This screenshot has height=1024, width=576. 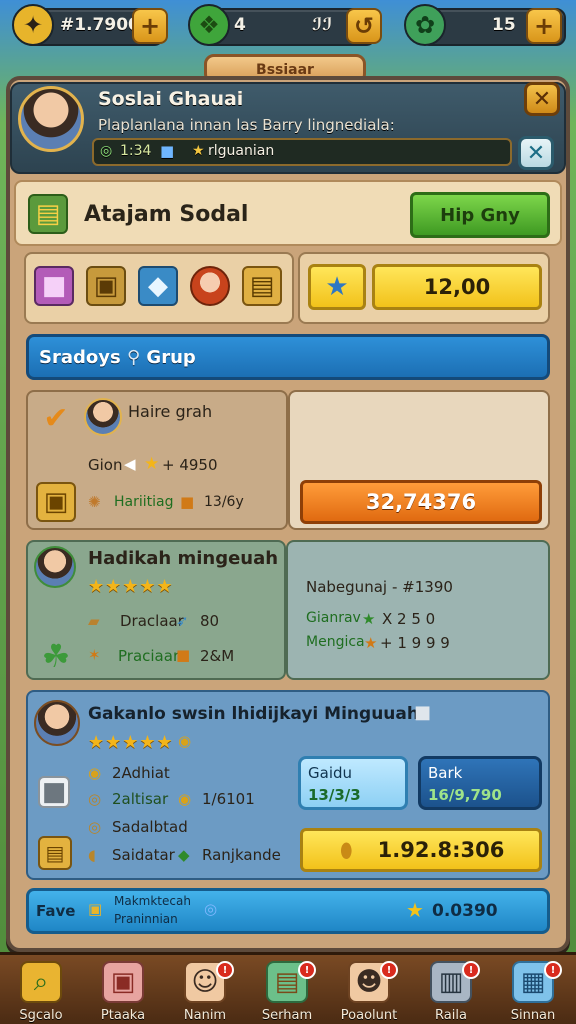 I want to click on gift-box-icon: ■, so click(x=54, y=286).